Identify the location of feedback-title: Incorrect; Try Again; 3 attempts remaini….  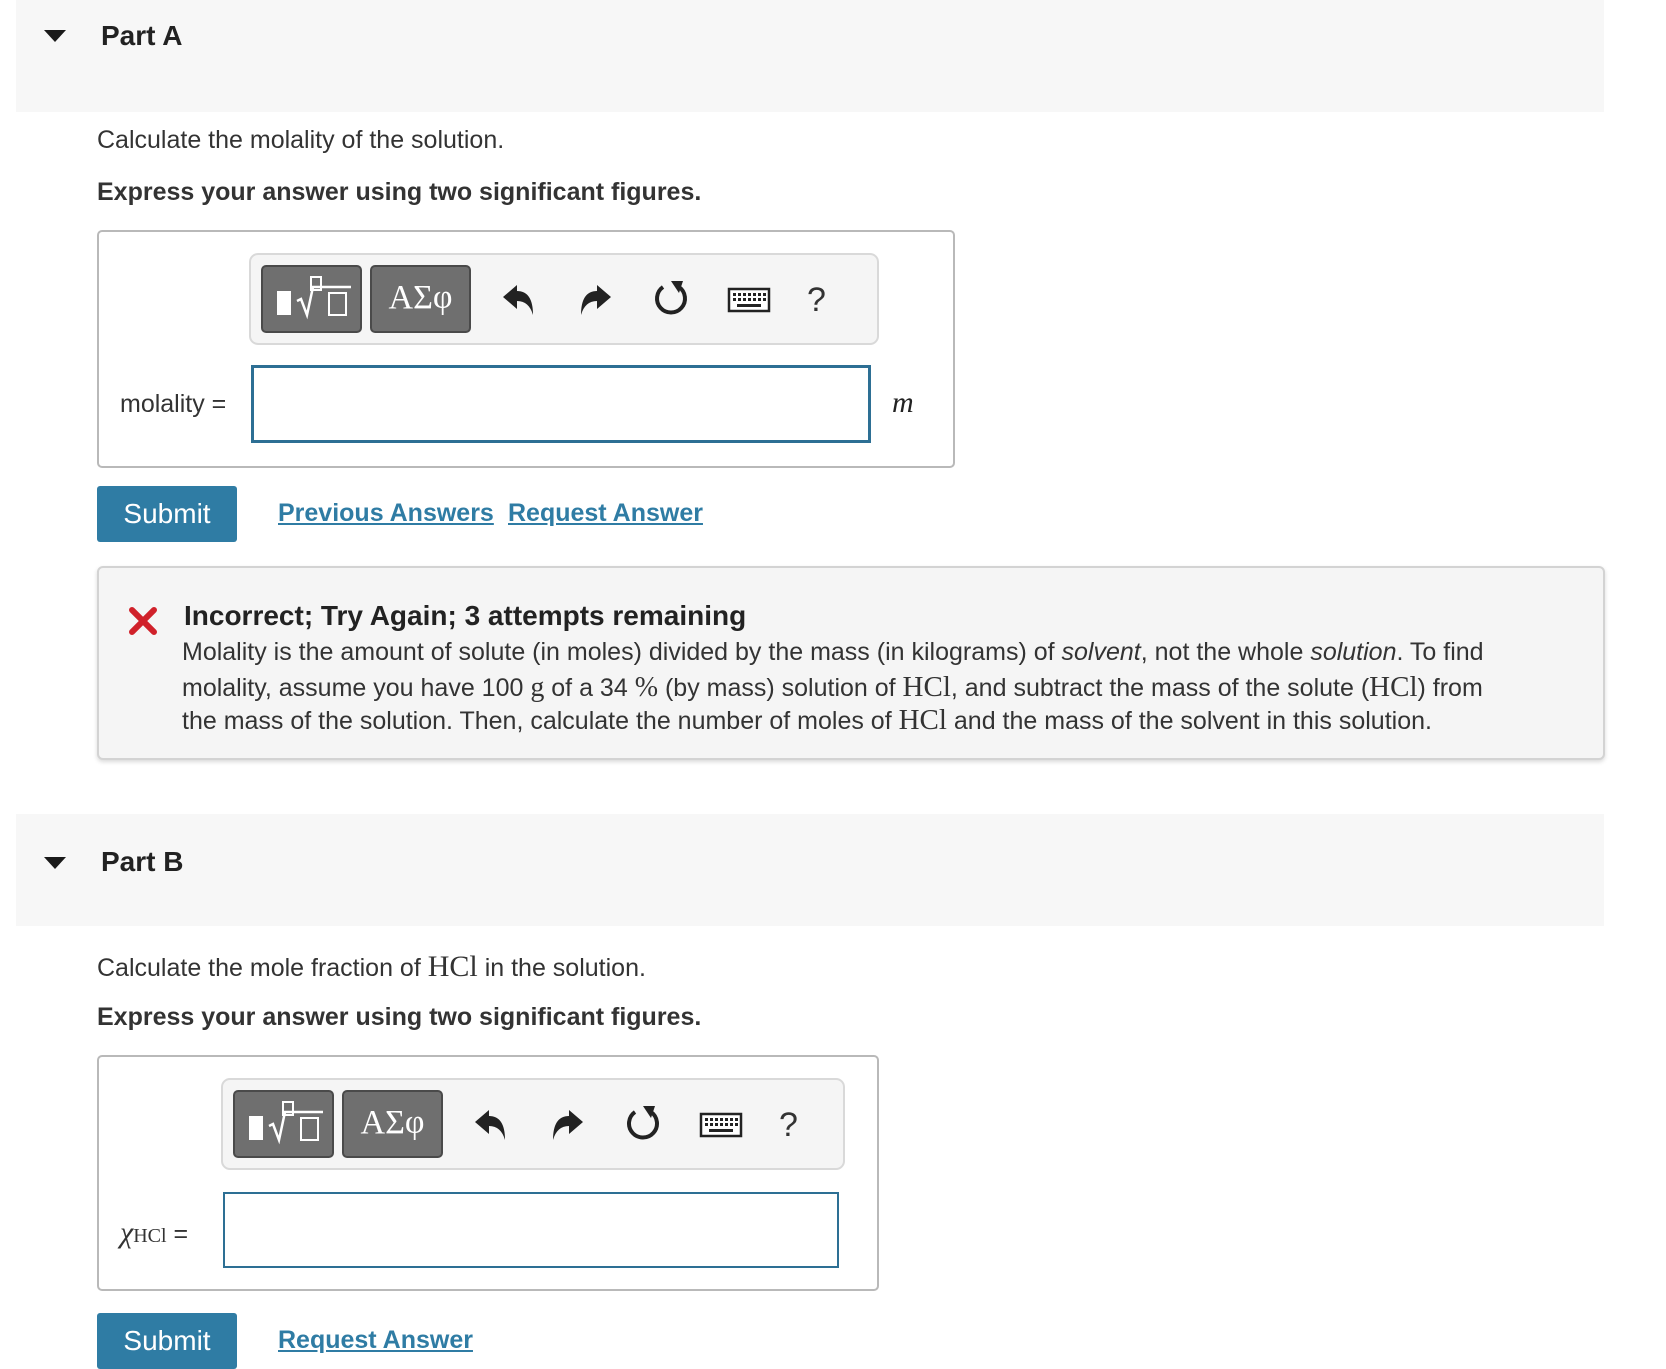
(465, 615).